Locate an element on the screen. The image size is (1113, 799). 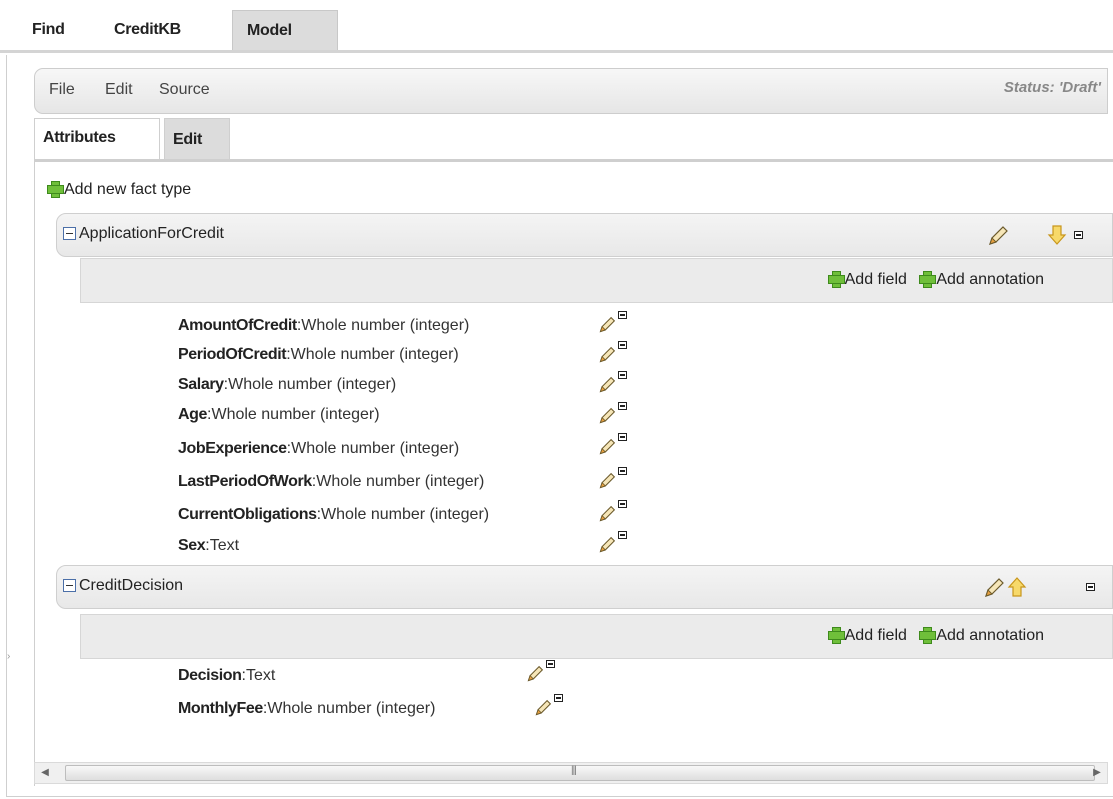
splitter-handle: › is located at coordinates (8, 656).